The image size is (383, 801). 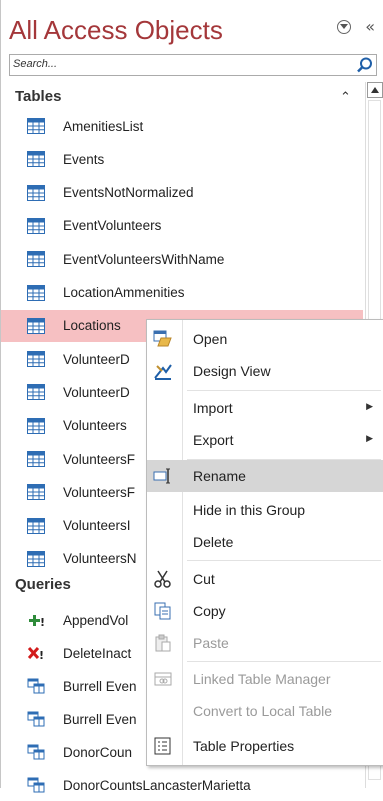 What do you see at coordinates (97, 526) in the screenshot?
I see `table-item-label: VolunteersI` at bounding box center [97, 526].